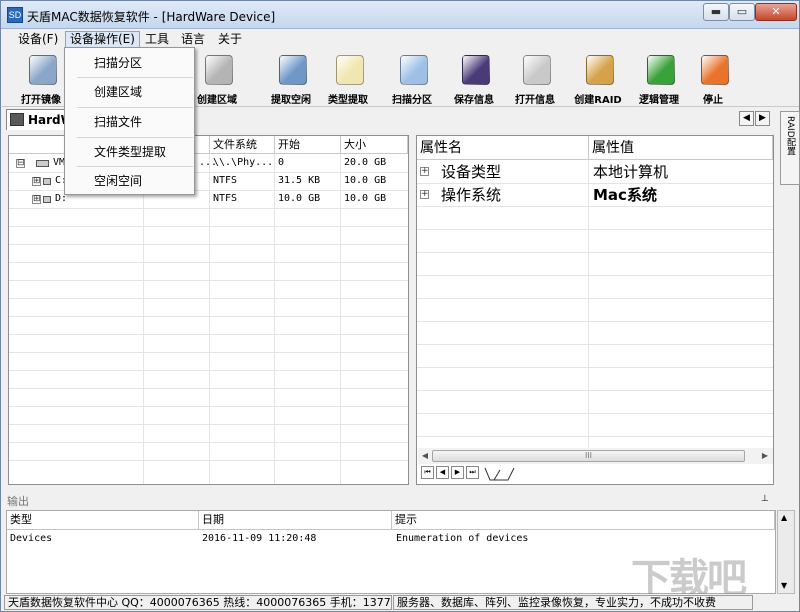 The height and width of the screenshot is (612, 800). I want to click on title-bar: SD 天盾MAC数据恢复软件 - [HardWare Device] ▬ ▭ ✕, so click(400, 15).